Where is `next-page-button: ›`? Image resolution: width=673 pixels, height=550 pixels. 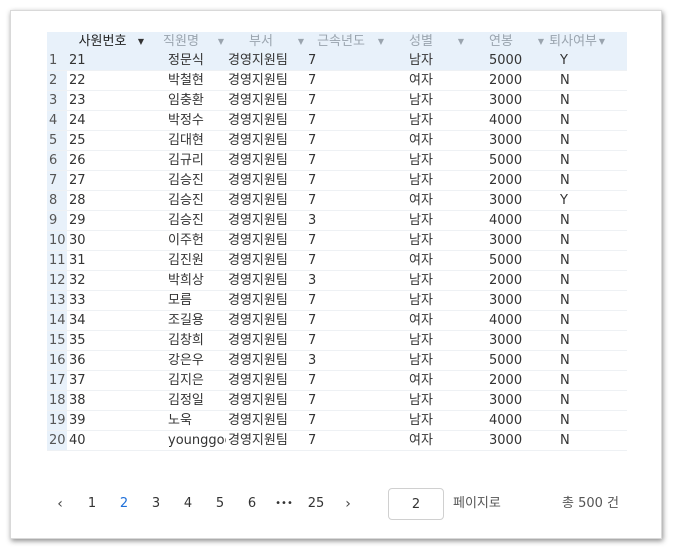
next-page-button: › is located at coordinates (348, 504).